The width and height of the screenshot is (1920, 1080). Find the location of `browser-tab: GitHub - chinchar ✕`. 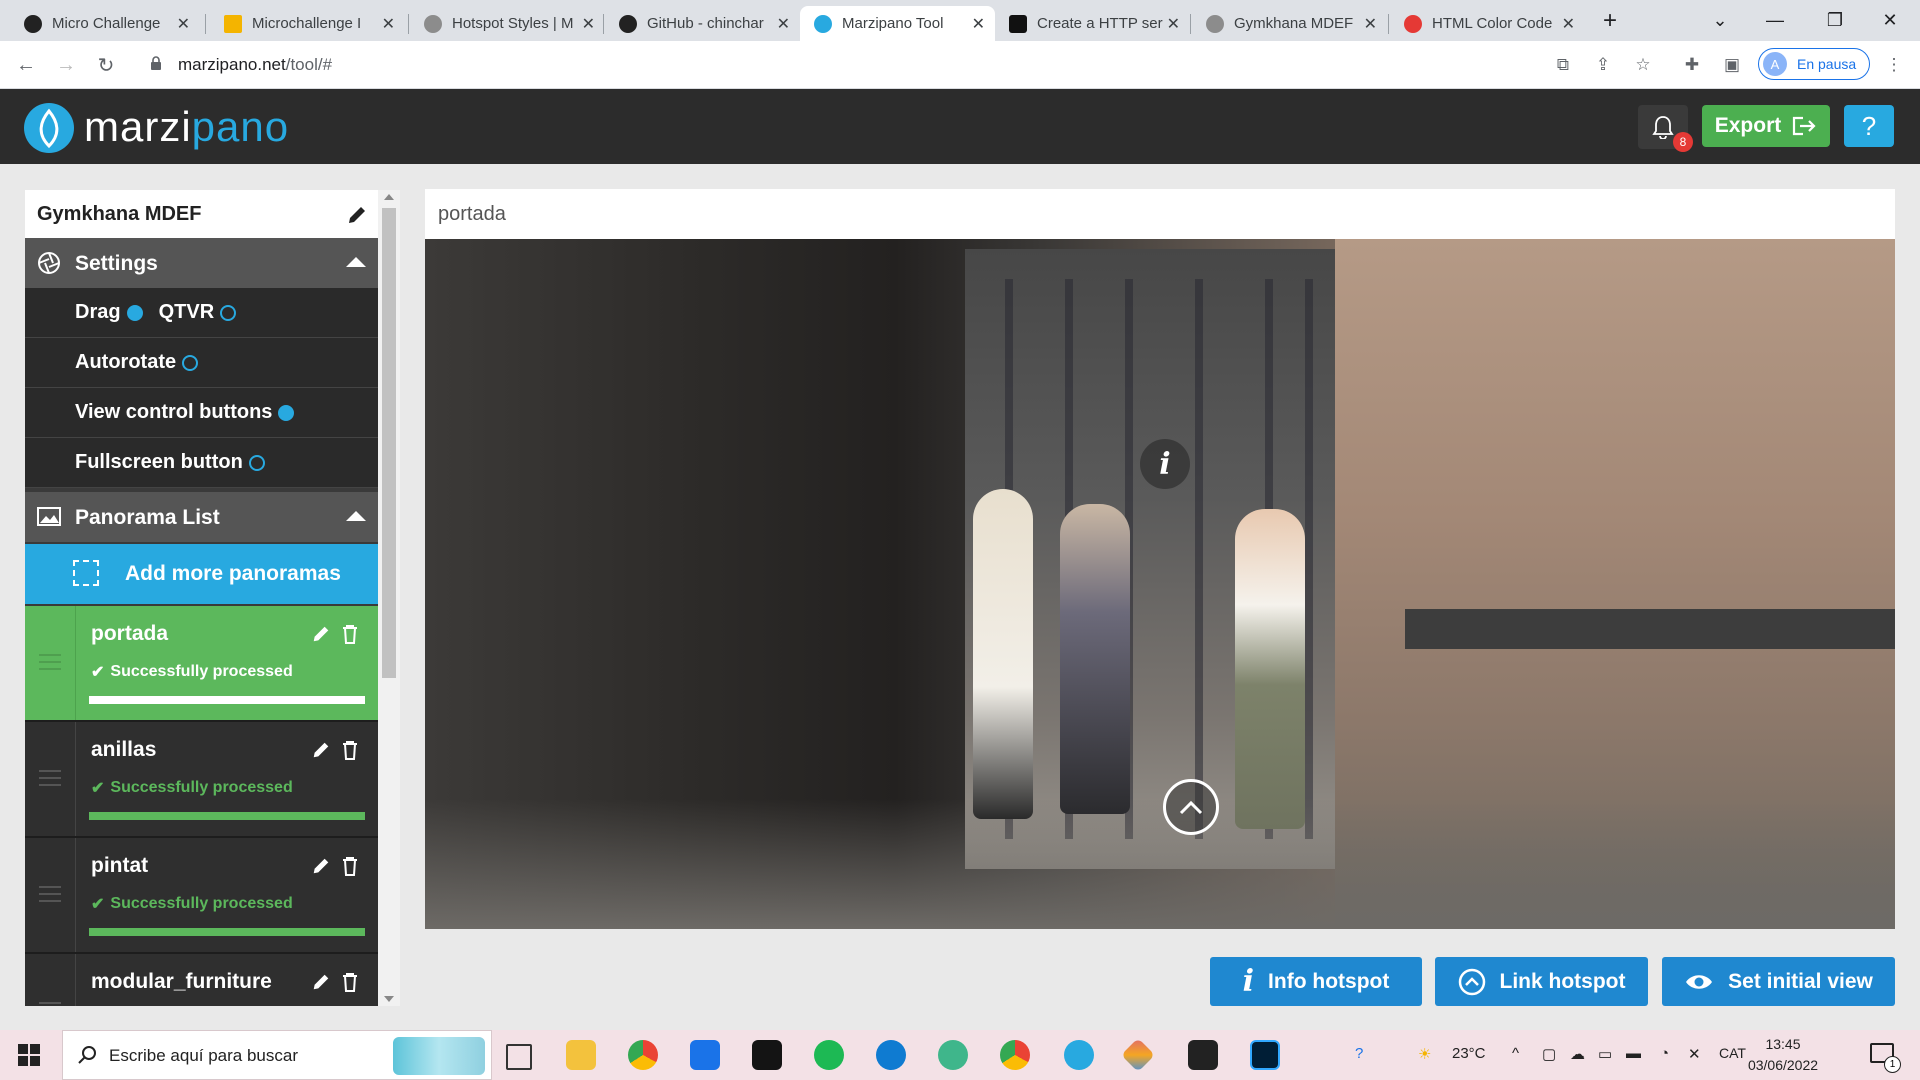

browser-tab: GitHub - chinchar ✕ is located at coordinates (702, 23).